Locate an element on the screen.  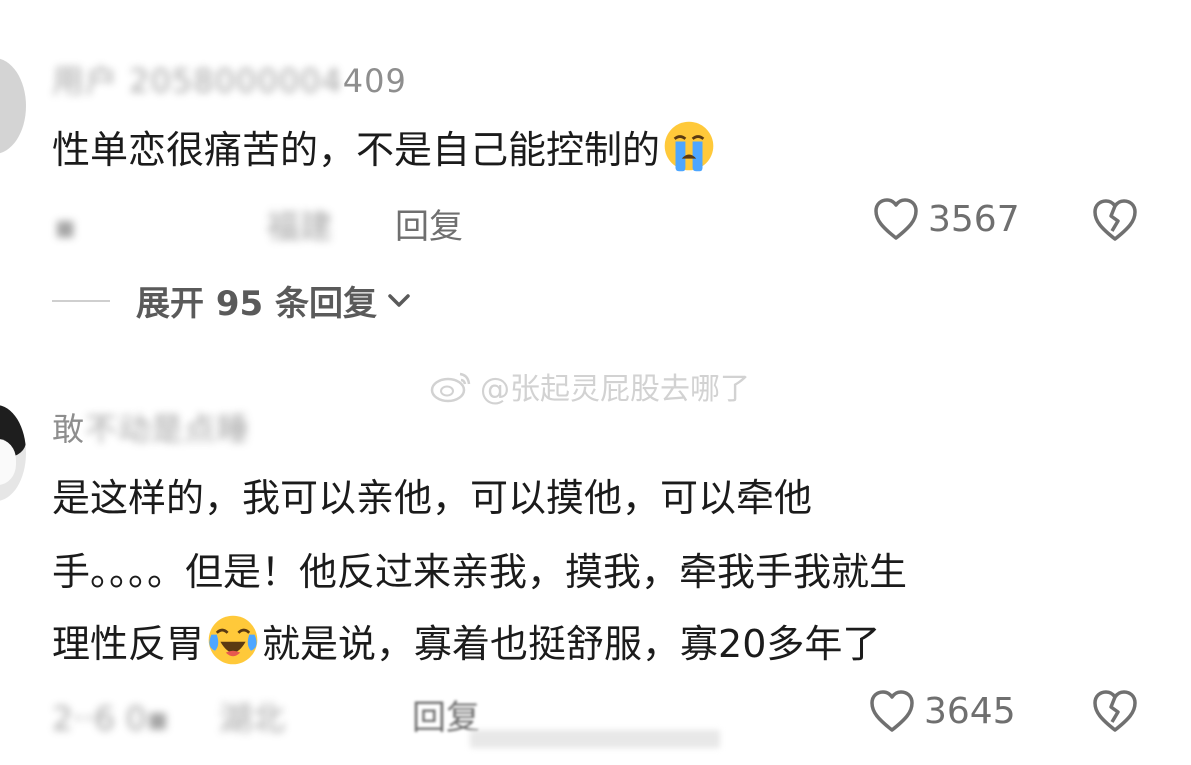
redaction-bar is located at coordinates (595, 739).